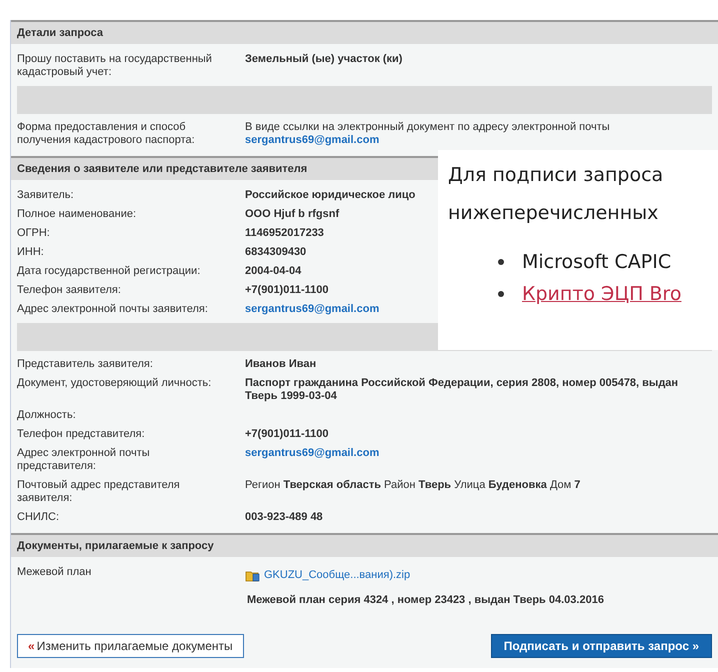  I want to click on field-label: Должность:, so click(47, 415).